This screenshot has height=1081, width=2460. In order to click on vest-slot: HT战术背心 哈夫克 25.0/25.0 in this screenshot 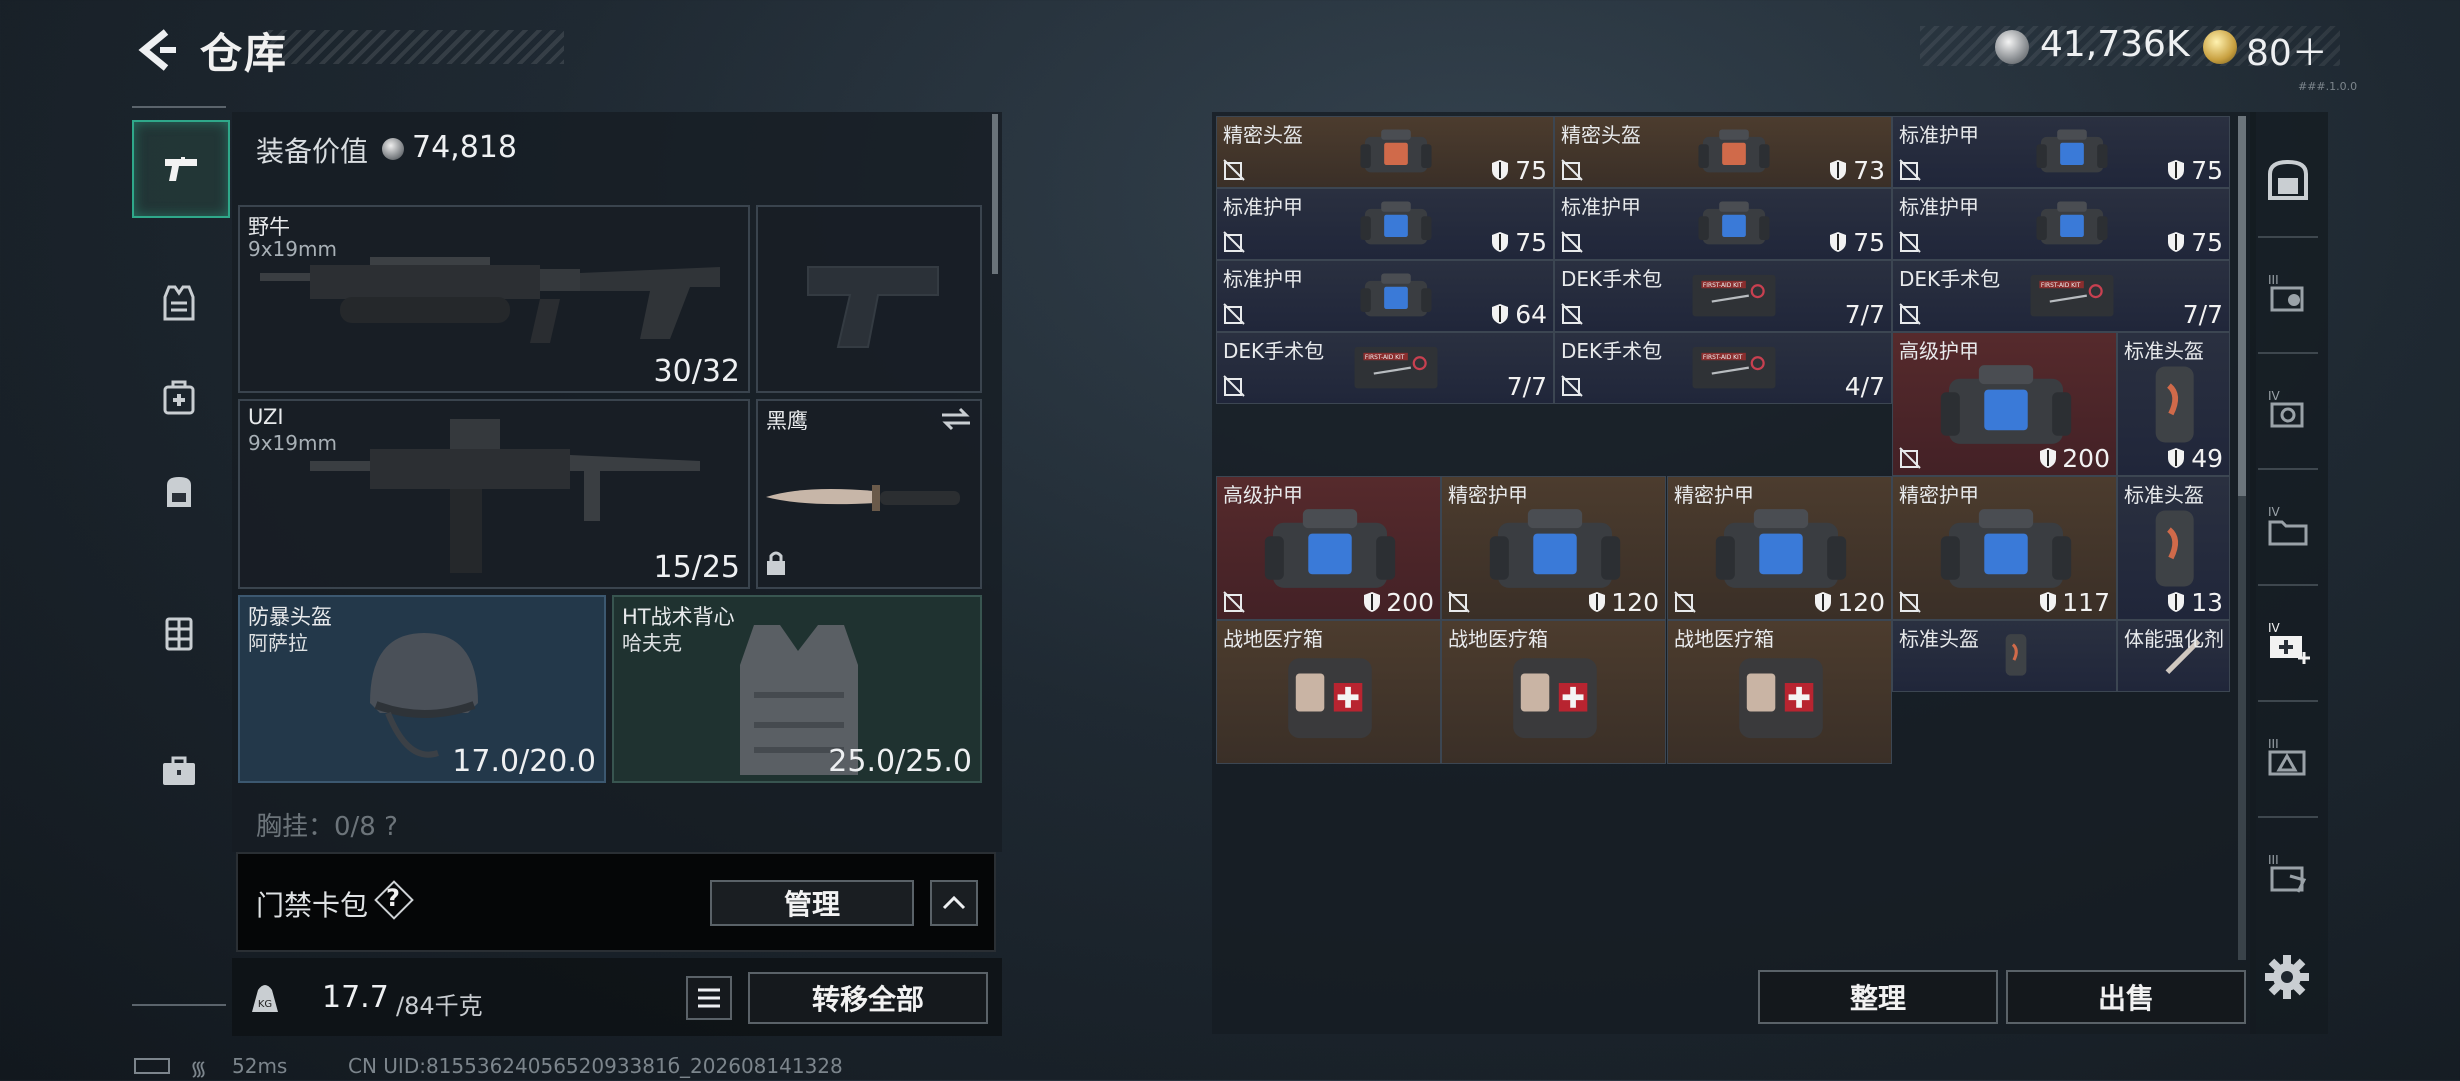, I will do `click(797, 689)`.